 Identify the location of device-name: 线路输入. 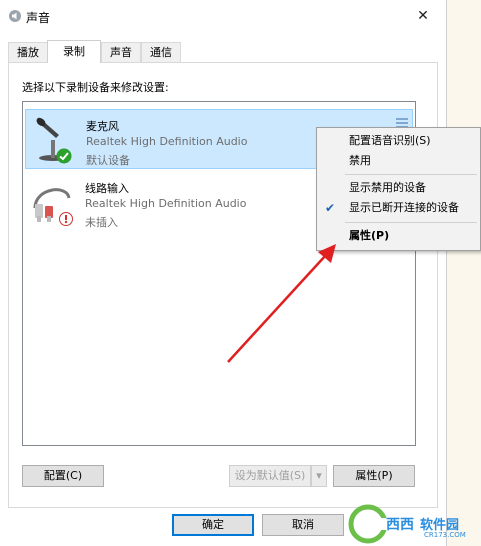
(107, 188).